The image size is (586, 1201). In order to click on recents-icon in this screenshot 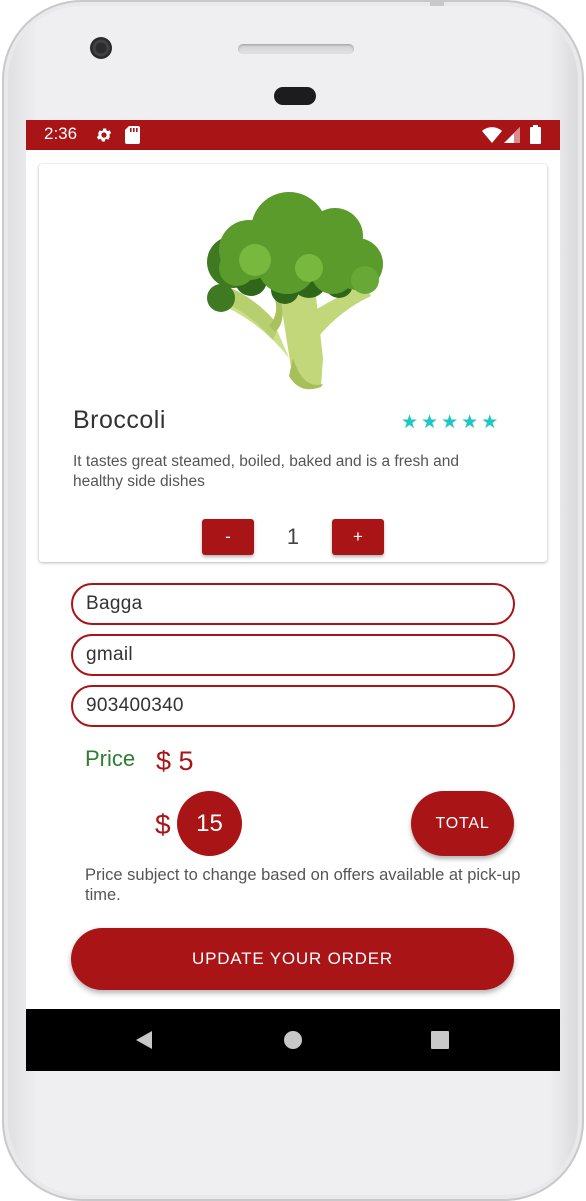, I will do `click(440, 1040)`.